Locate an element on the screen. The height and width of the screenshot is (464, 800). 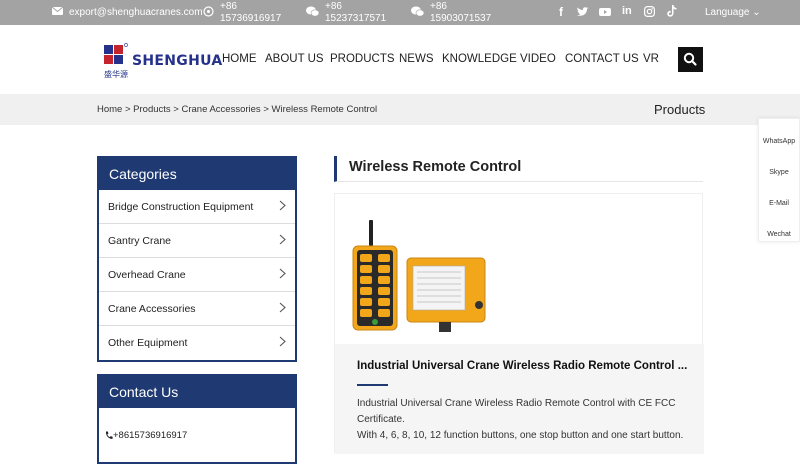
category-label: Overhead Crane is located at coordinates (147, 275).